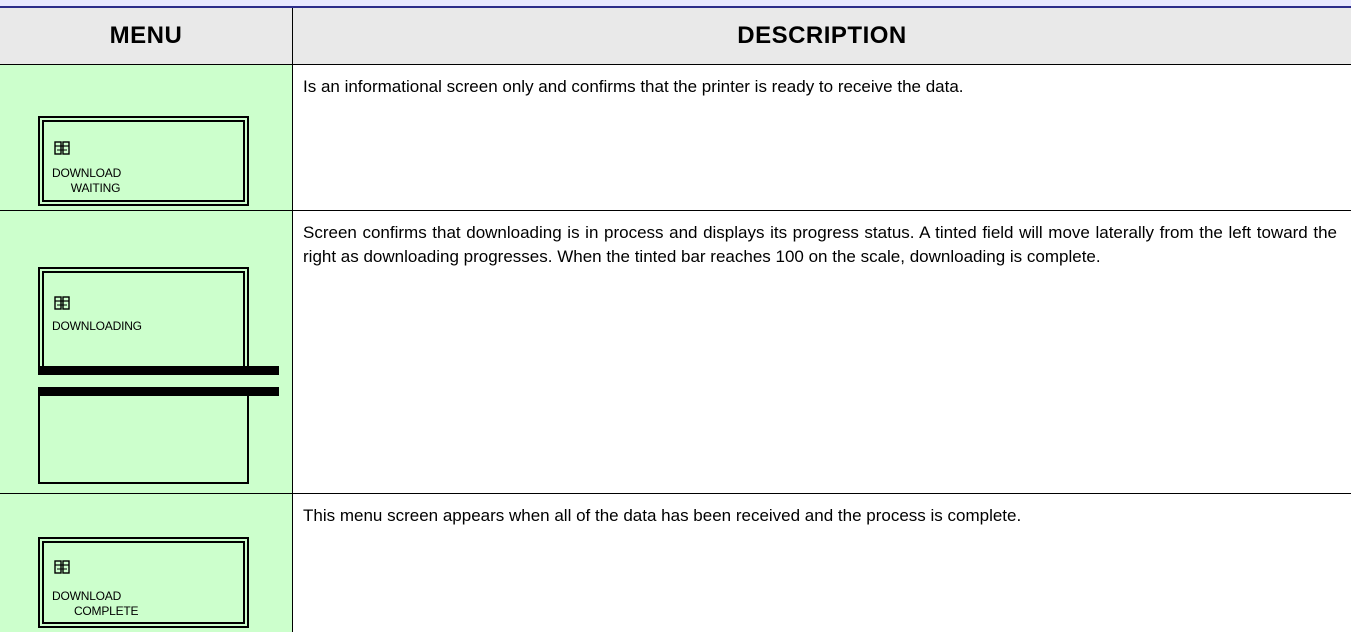 This screenshot has height=632, width=1351. Describe the element at coordinates (143, 318) in the screenshot. I see `lcd-screen-downloading: DOWNLOADING` at that location.